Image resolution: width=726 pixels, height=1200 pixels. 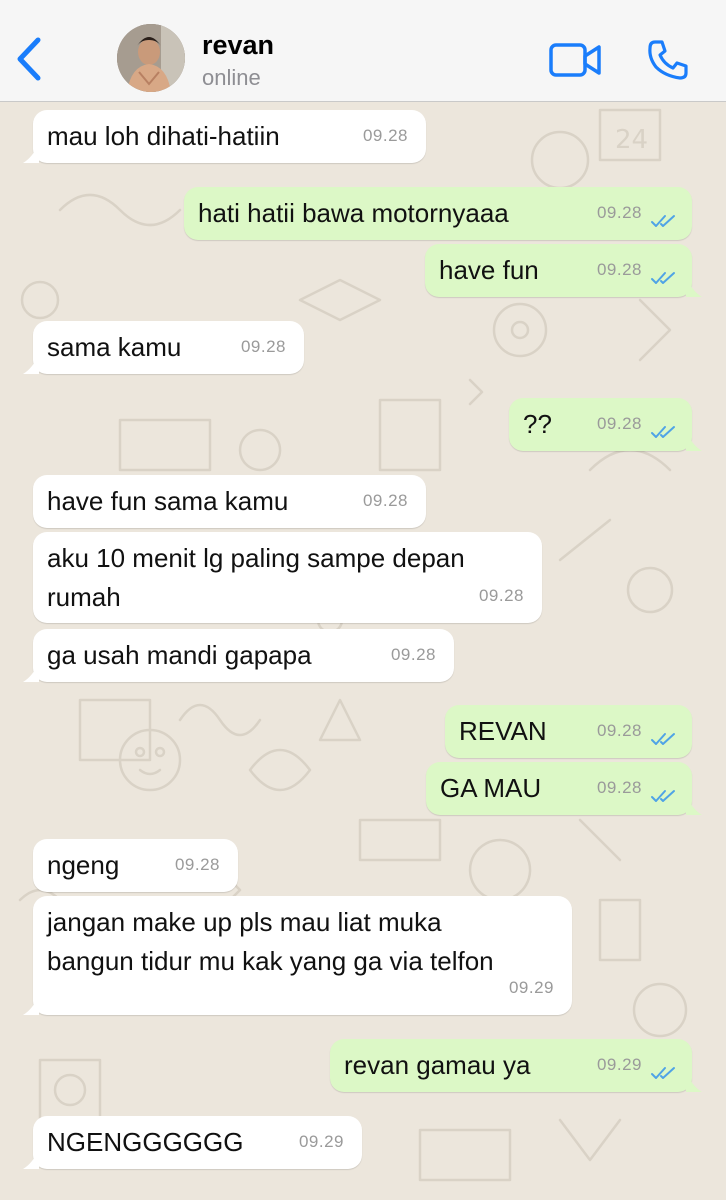 I want to click on message-text: sama kamu, so click(x=114, y=347).